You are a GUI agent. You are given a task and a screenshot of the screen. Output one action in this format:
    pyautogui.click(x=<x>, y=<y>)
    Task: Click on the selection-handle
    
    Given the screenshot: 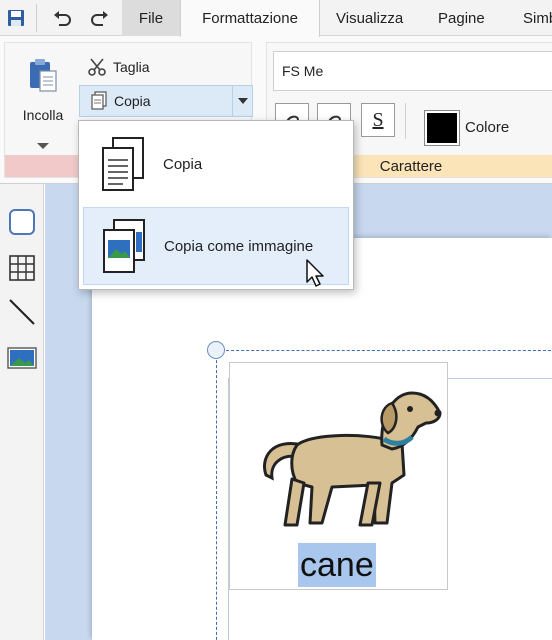 What is the action you would take?
    pyautogui.click(x=216, y=350)
    